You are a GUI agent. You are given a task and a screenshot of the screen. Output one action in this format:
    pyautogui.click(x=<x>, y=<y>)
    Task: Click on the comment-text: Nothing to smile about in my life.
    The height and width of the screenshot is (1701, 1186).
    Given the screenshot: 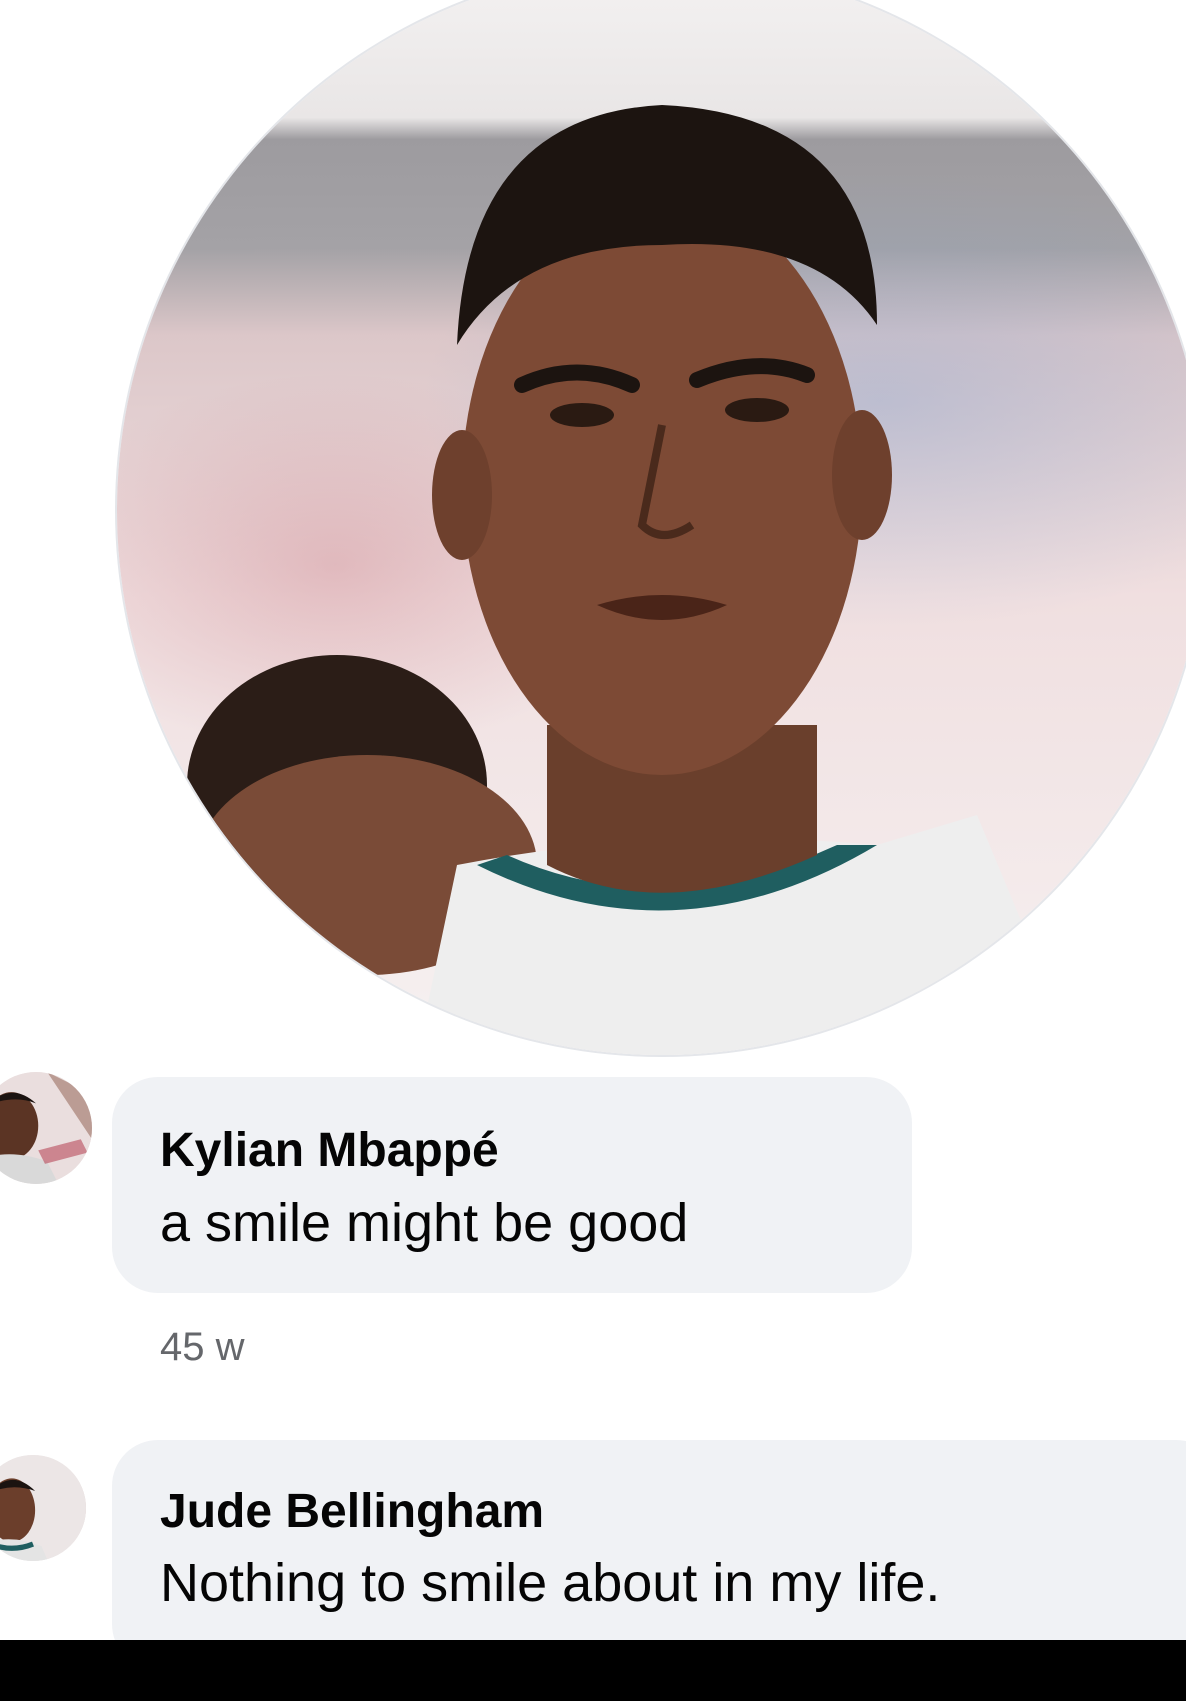 What is the action you would take?
    pyautogui.click(x=550, y=1583)
    